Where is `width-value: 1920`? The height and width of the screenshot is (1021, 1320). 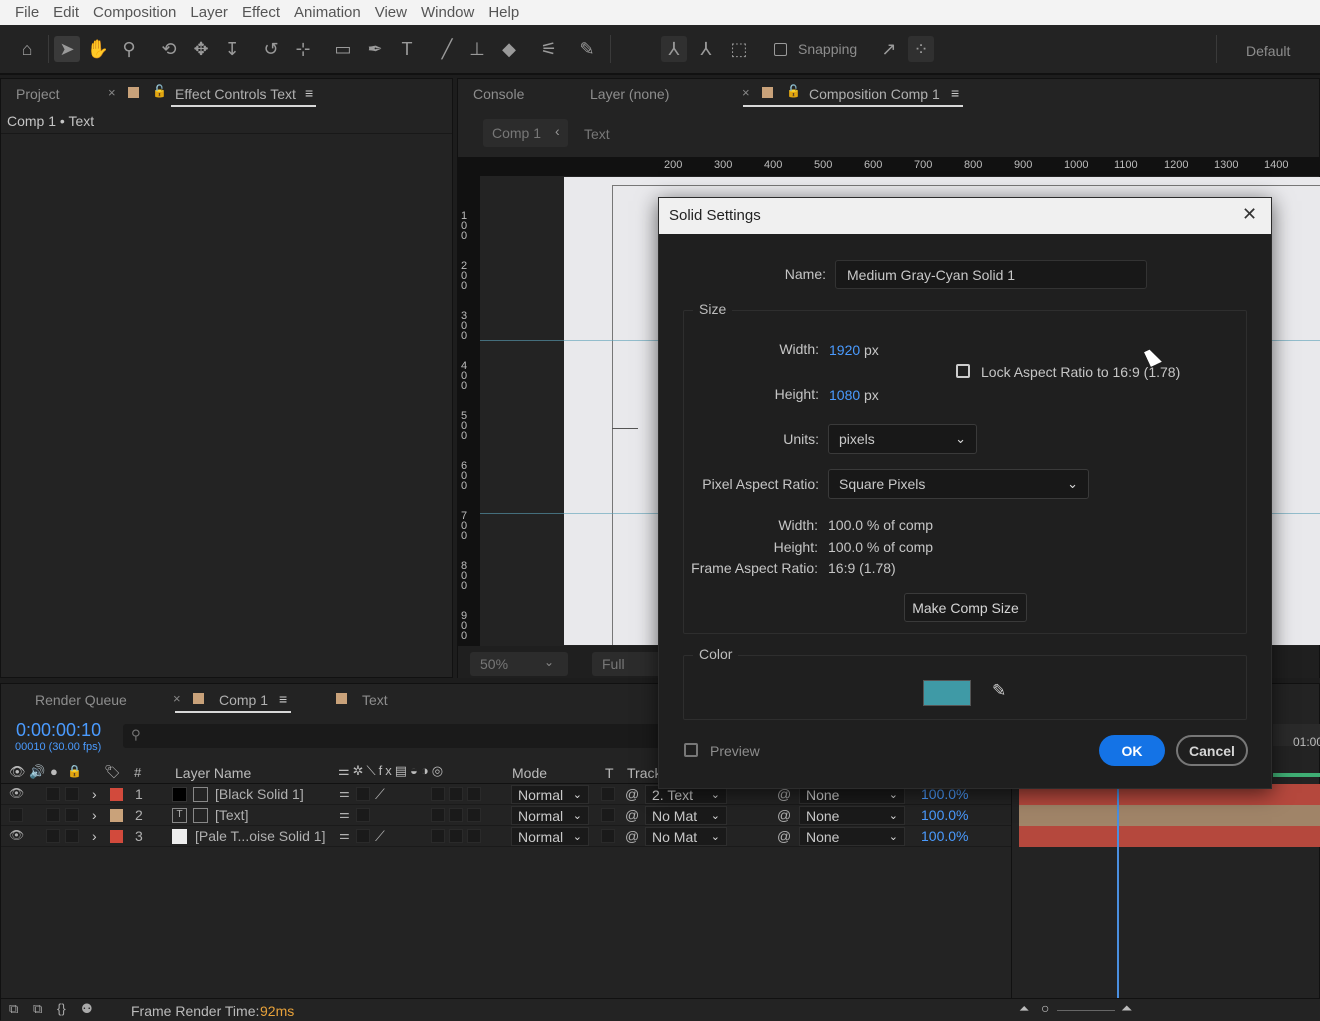 width-value: 1920 is located at coordinates (844, 350).